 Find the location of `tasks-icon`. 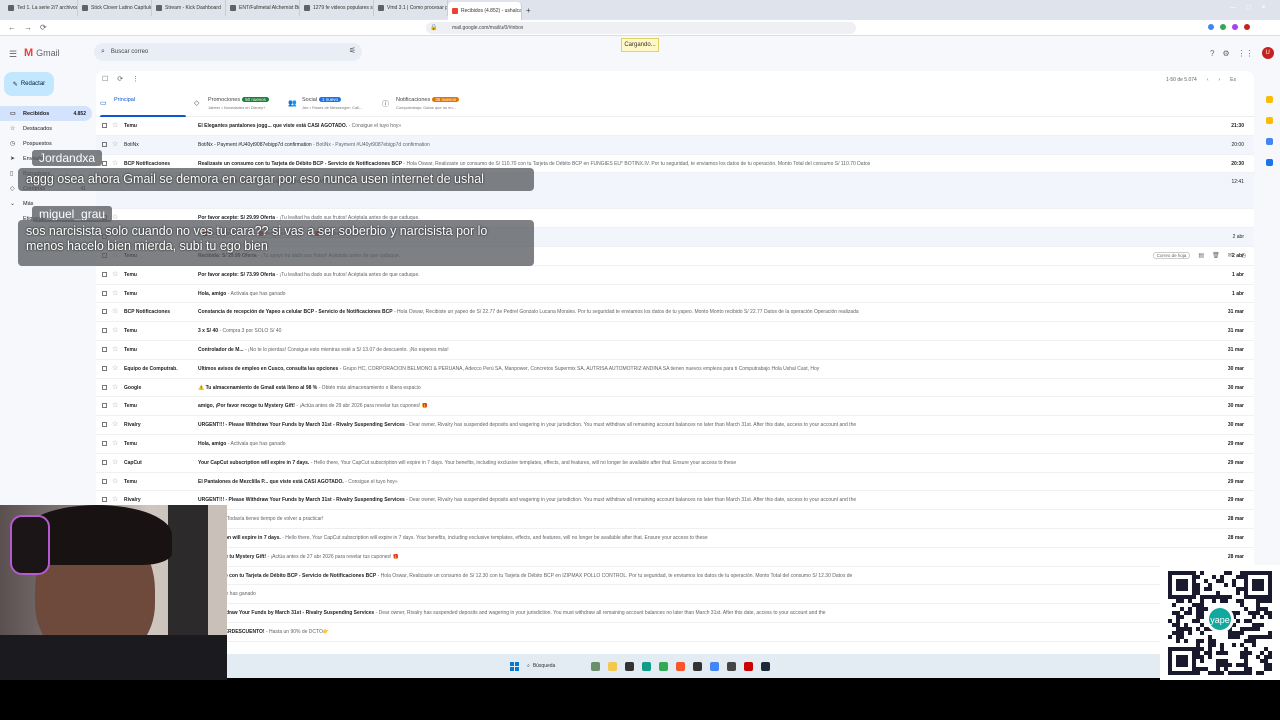

tasks-icon is located at coordinates (1269, 141).